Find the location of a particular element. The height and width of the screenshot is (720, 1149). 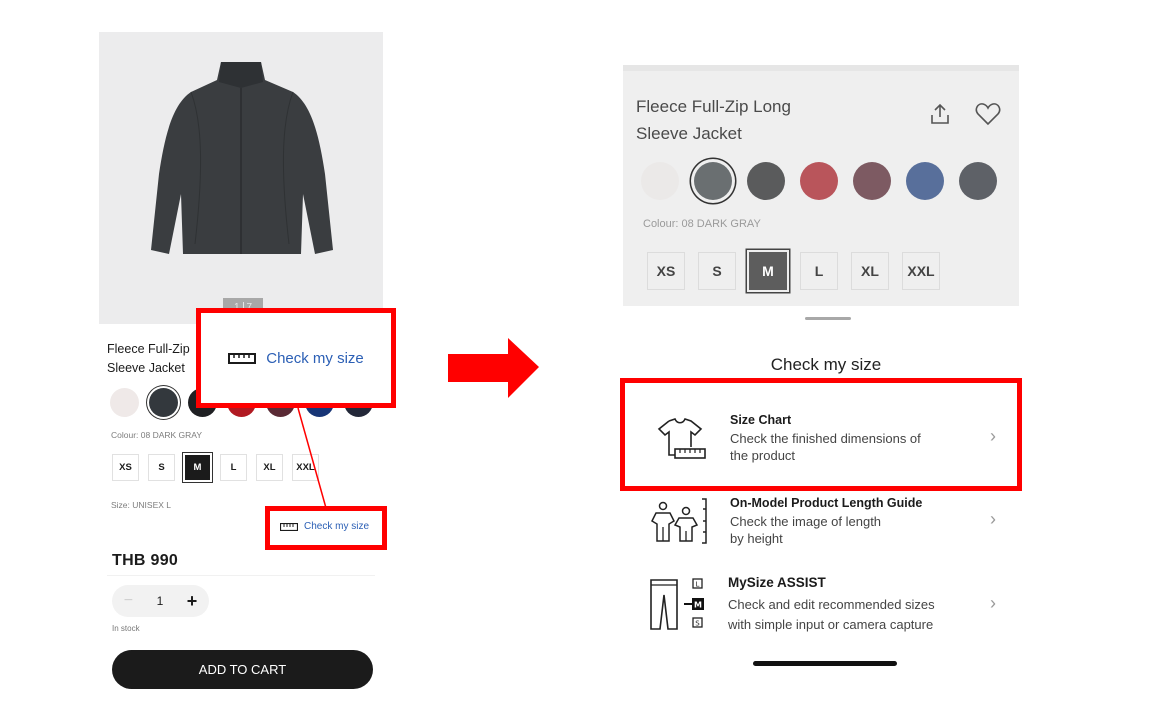

colour-swatches is located at coordinates (819, 181).